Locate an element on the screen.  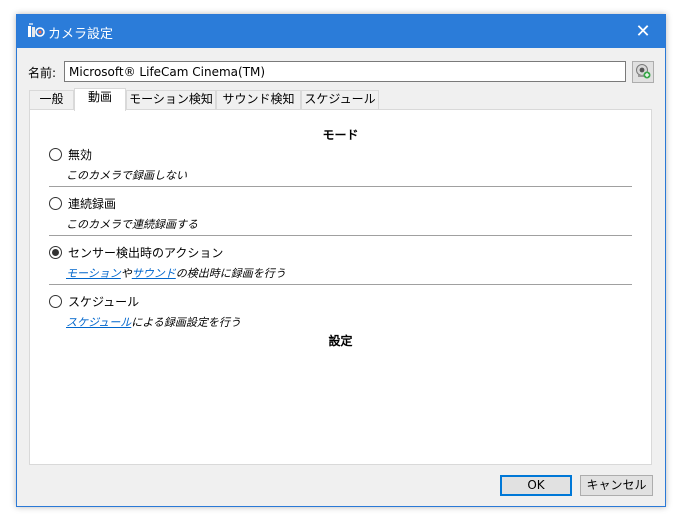
tab-schedule: スケジュール is located at coordinates (340, 99).